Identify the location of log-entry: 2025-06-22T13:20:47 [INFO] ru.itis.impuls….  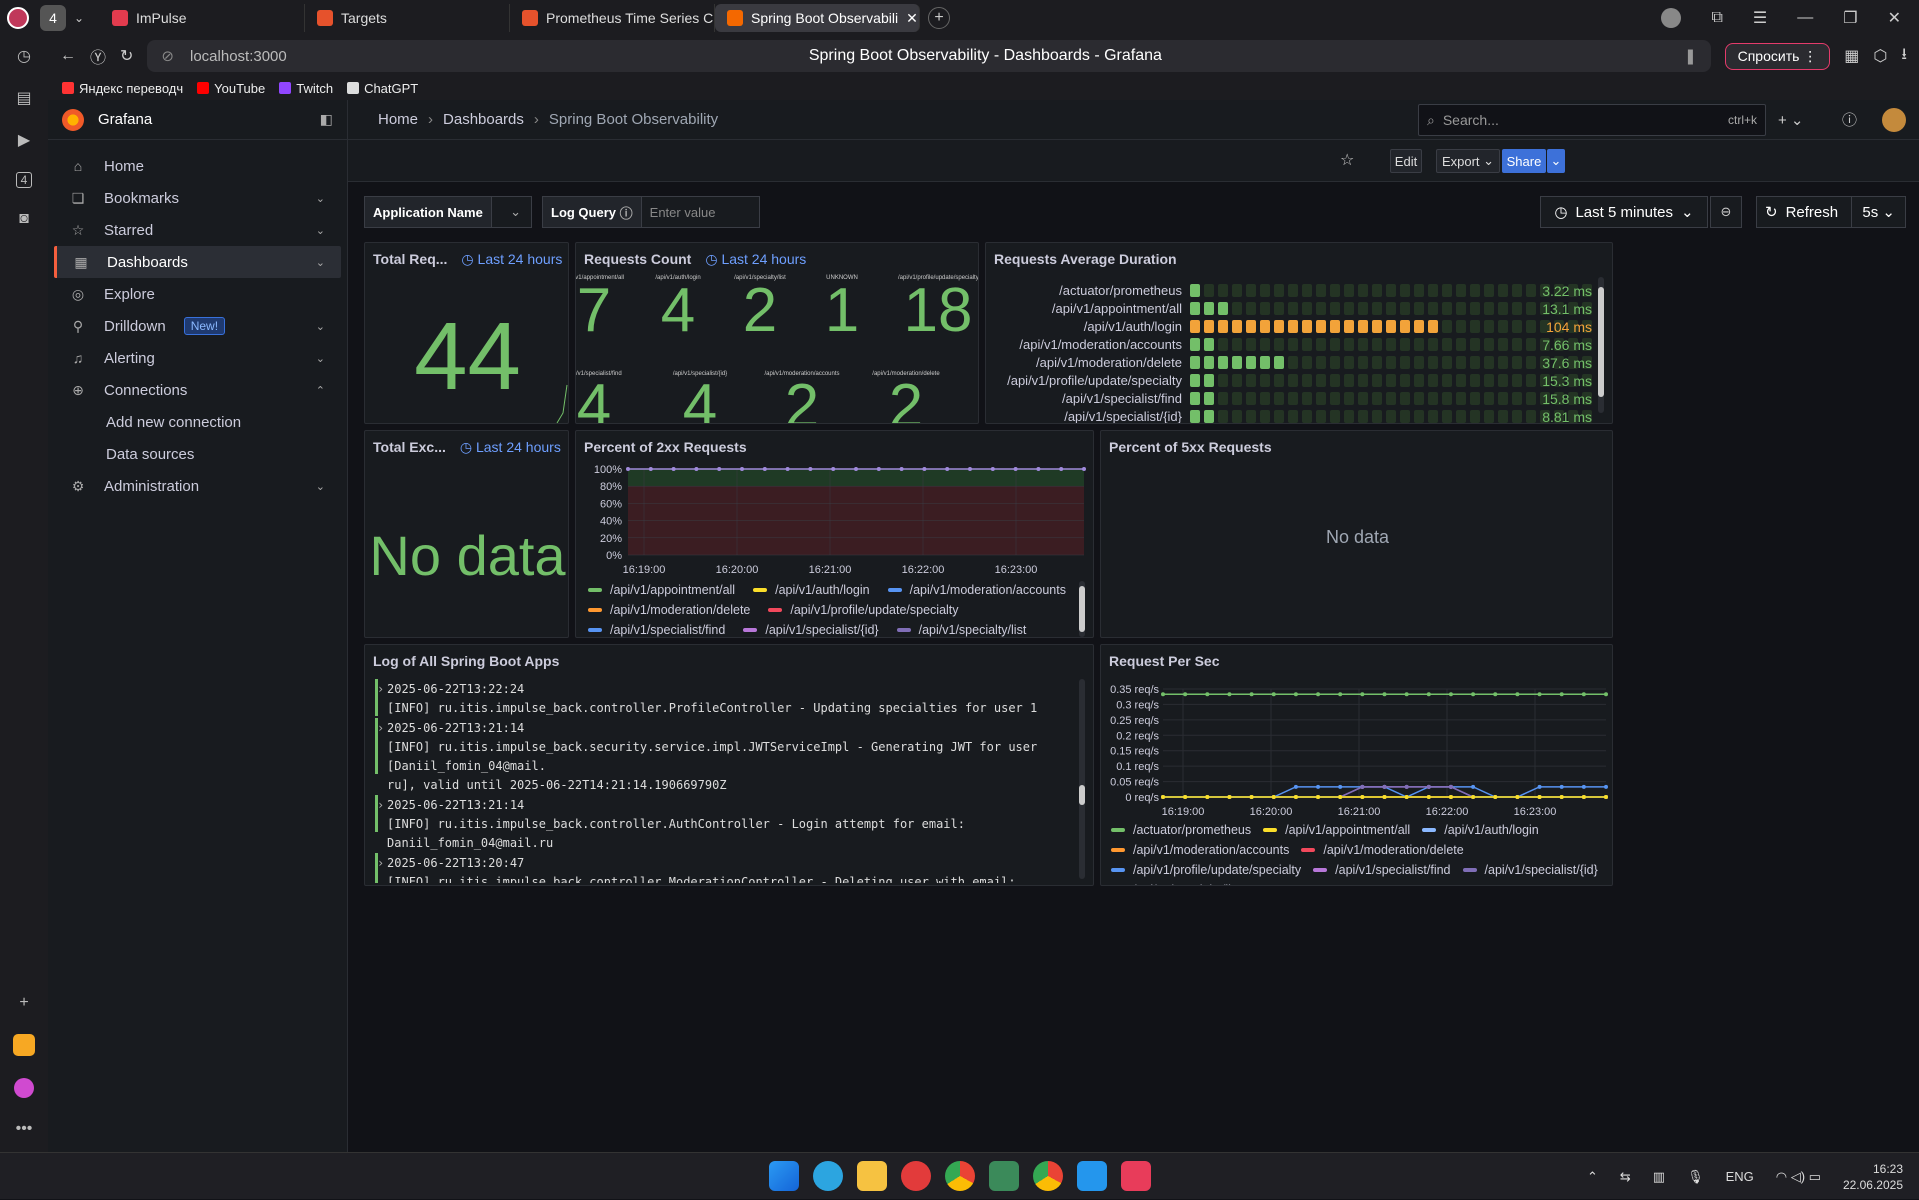
(721, 868).